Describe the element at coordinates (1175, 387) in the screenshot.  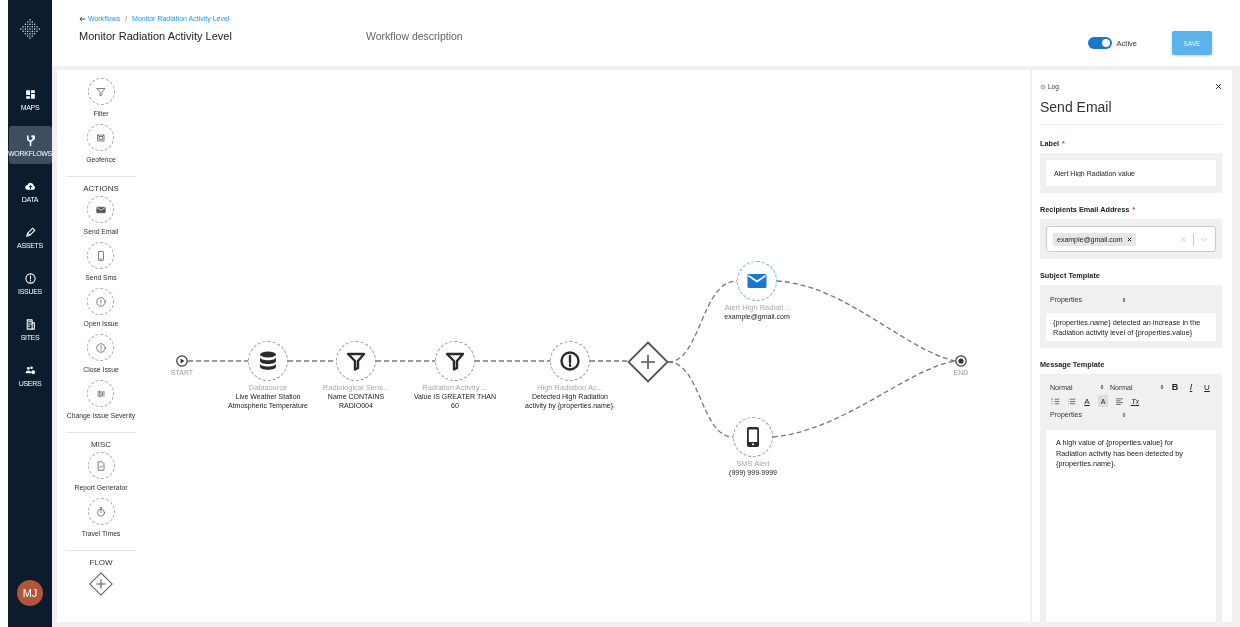
I see `bold-button: B` at that location.